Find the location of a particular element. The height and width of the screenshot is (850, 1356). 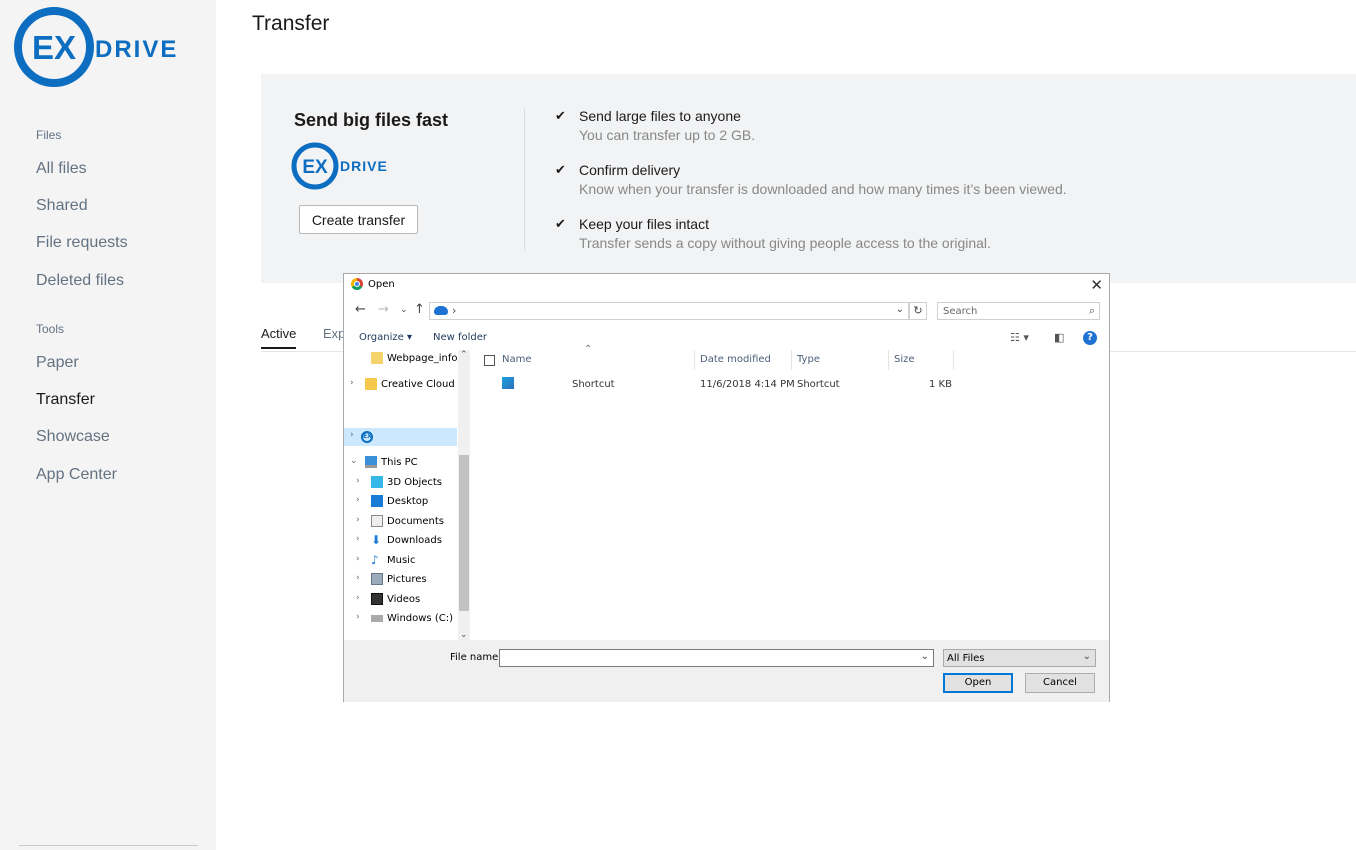

sidebar-item-deleted-files: Deleted files is located at coordinates (80, 281).